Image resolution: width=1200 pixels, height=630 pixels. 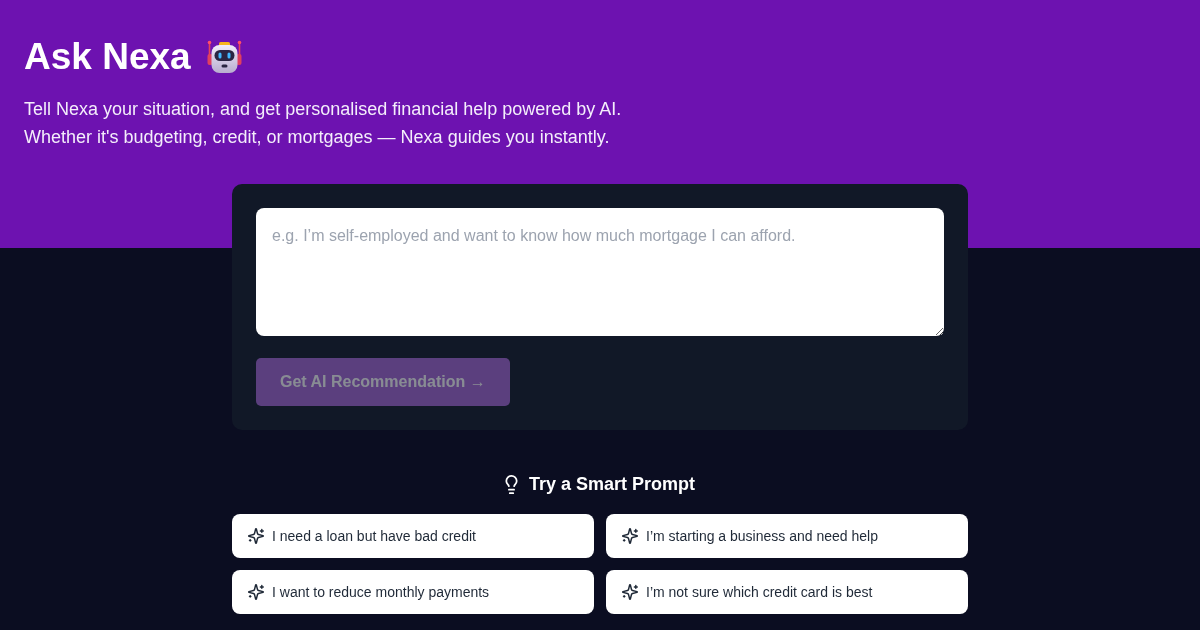 I want to click on lightbulb-icon, so click(x=511, y=484).